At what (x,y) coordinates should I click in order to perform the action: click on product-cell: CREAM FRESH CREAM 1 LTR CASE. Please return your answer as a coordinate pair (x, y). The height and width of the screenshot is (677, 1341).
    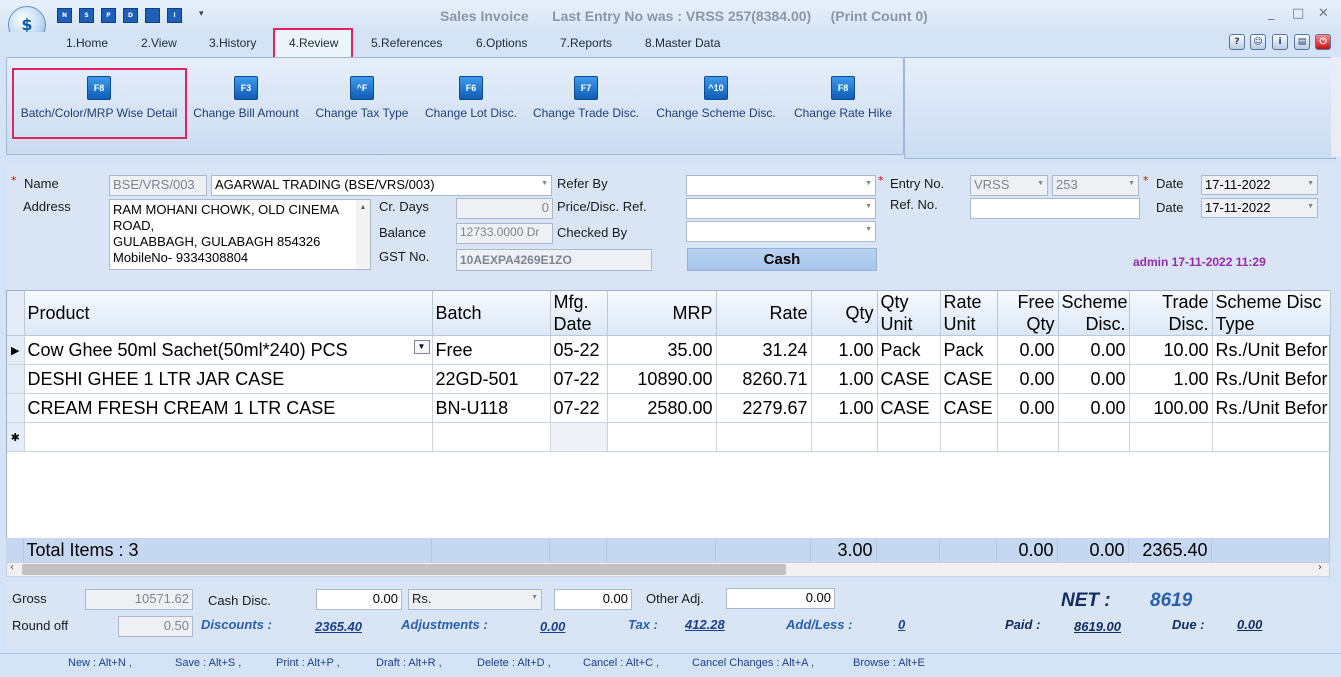
    Looking at the image, I should click on (228, 408).